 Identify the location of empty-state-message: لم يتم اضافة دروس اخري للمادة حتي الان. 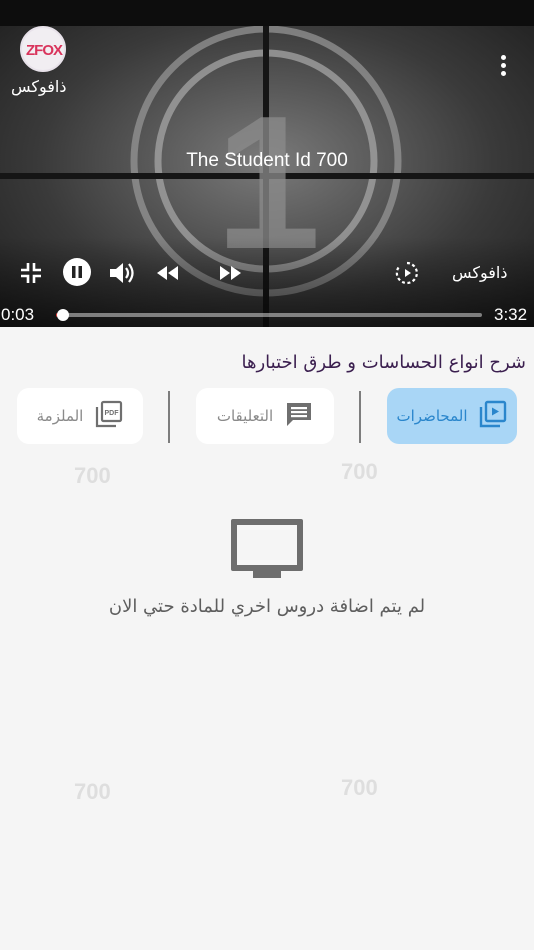
(267, 606).